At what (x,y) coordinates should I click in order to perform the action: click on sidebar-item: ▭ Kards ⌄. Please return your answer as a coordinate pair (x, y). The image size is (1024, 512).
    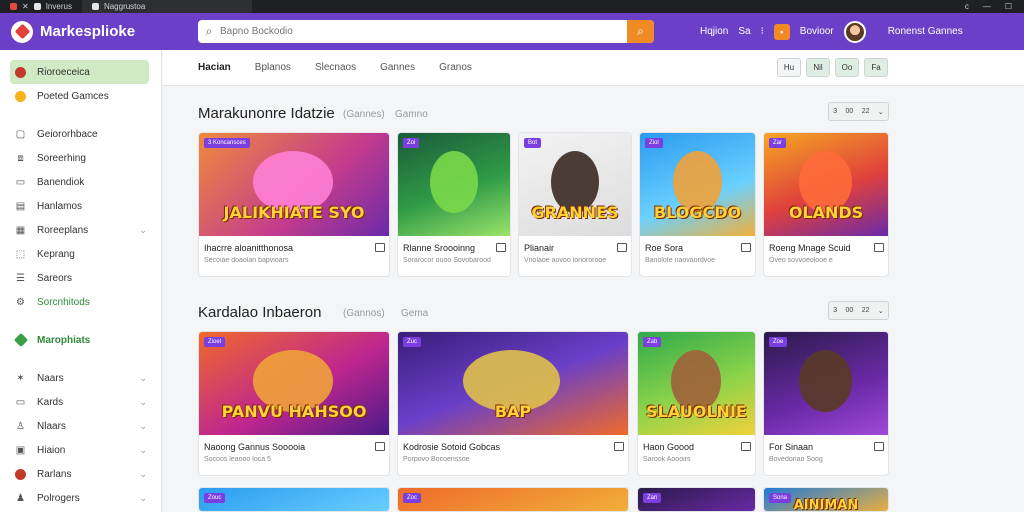
    Looking at the image, I should click on (74, 402).